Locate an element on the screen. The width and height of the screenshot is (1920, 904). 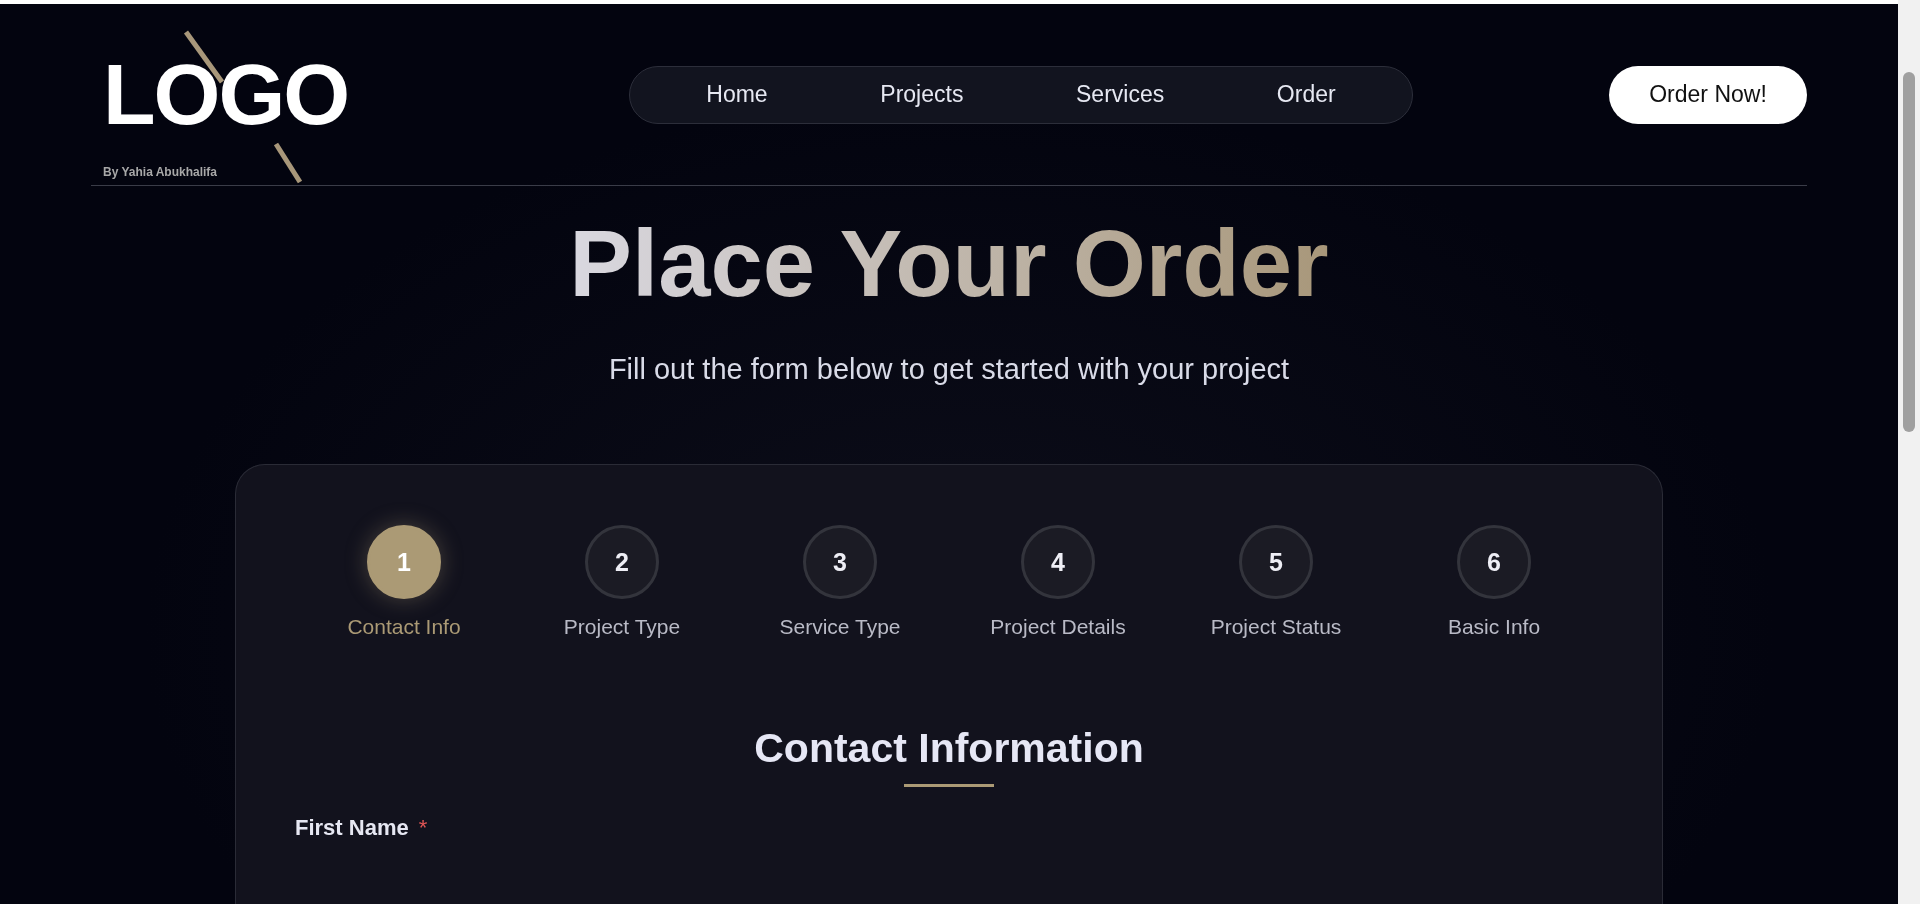
order-now-button: Order Now! is located at coordinates (1708, 94).